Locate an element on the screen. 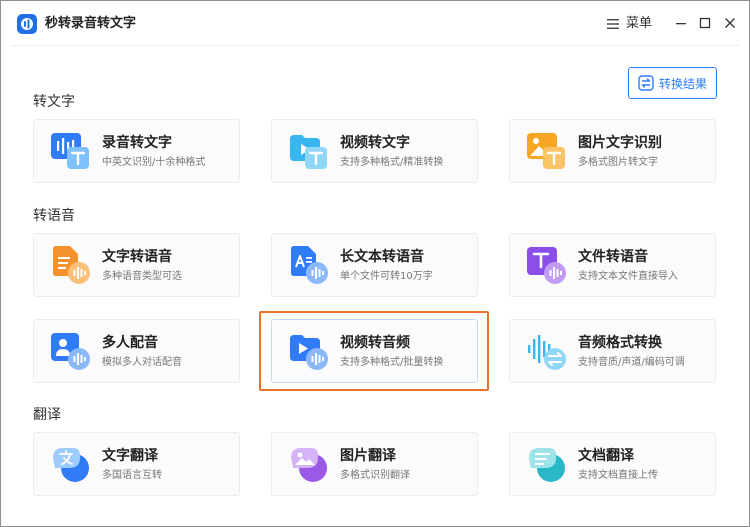 The width and height of the screenshot is (750, 527). card-subtitle: 多国语言互转 is located at coordinates (132, 475).